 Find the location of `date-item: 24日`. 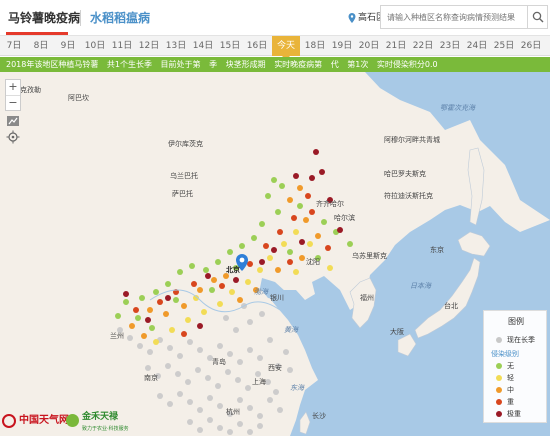

date-item: 24日 is located at coordinates (477, 46).